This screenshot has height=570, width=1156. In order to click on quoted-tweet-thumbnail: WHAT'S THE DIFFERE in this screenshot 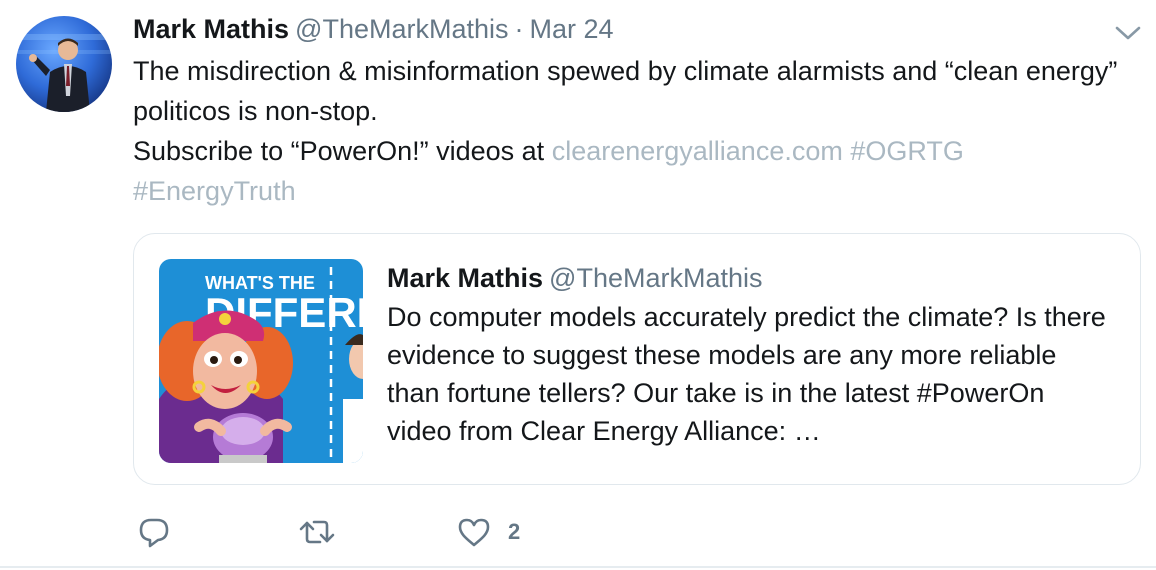, I will do `click(261, 361)`.